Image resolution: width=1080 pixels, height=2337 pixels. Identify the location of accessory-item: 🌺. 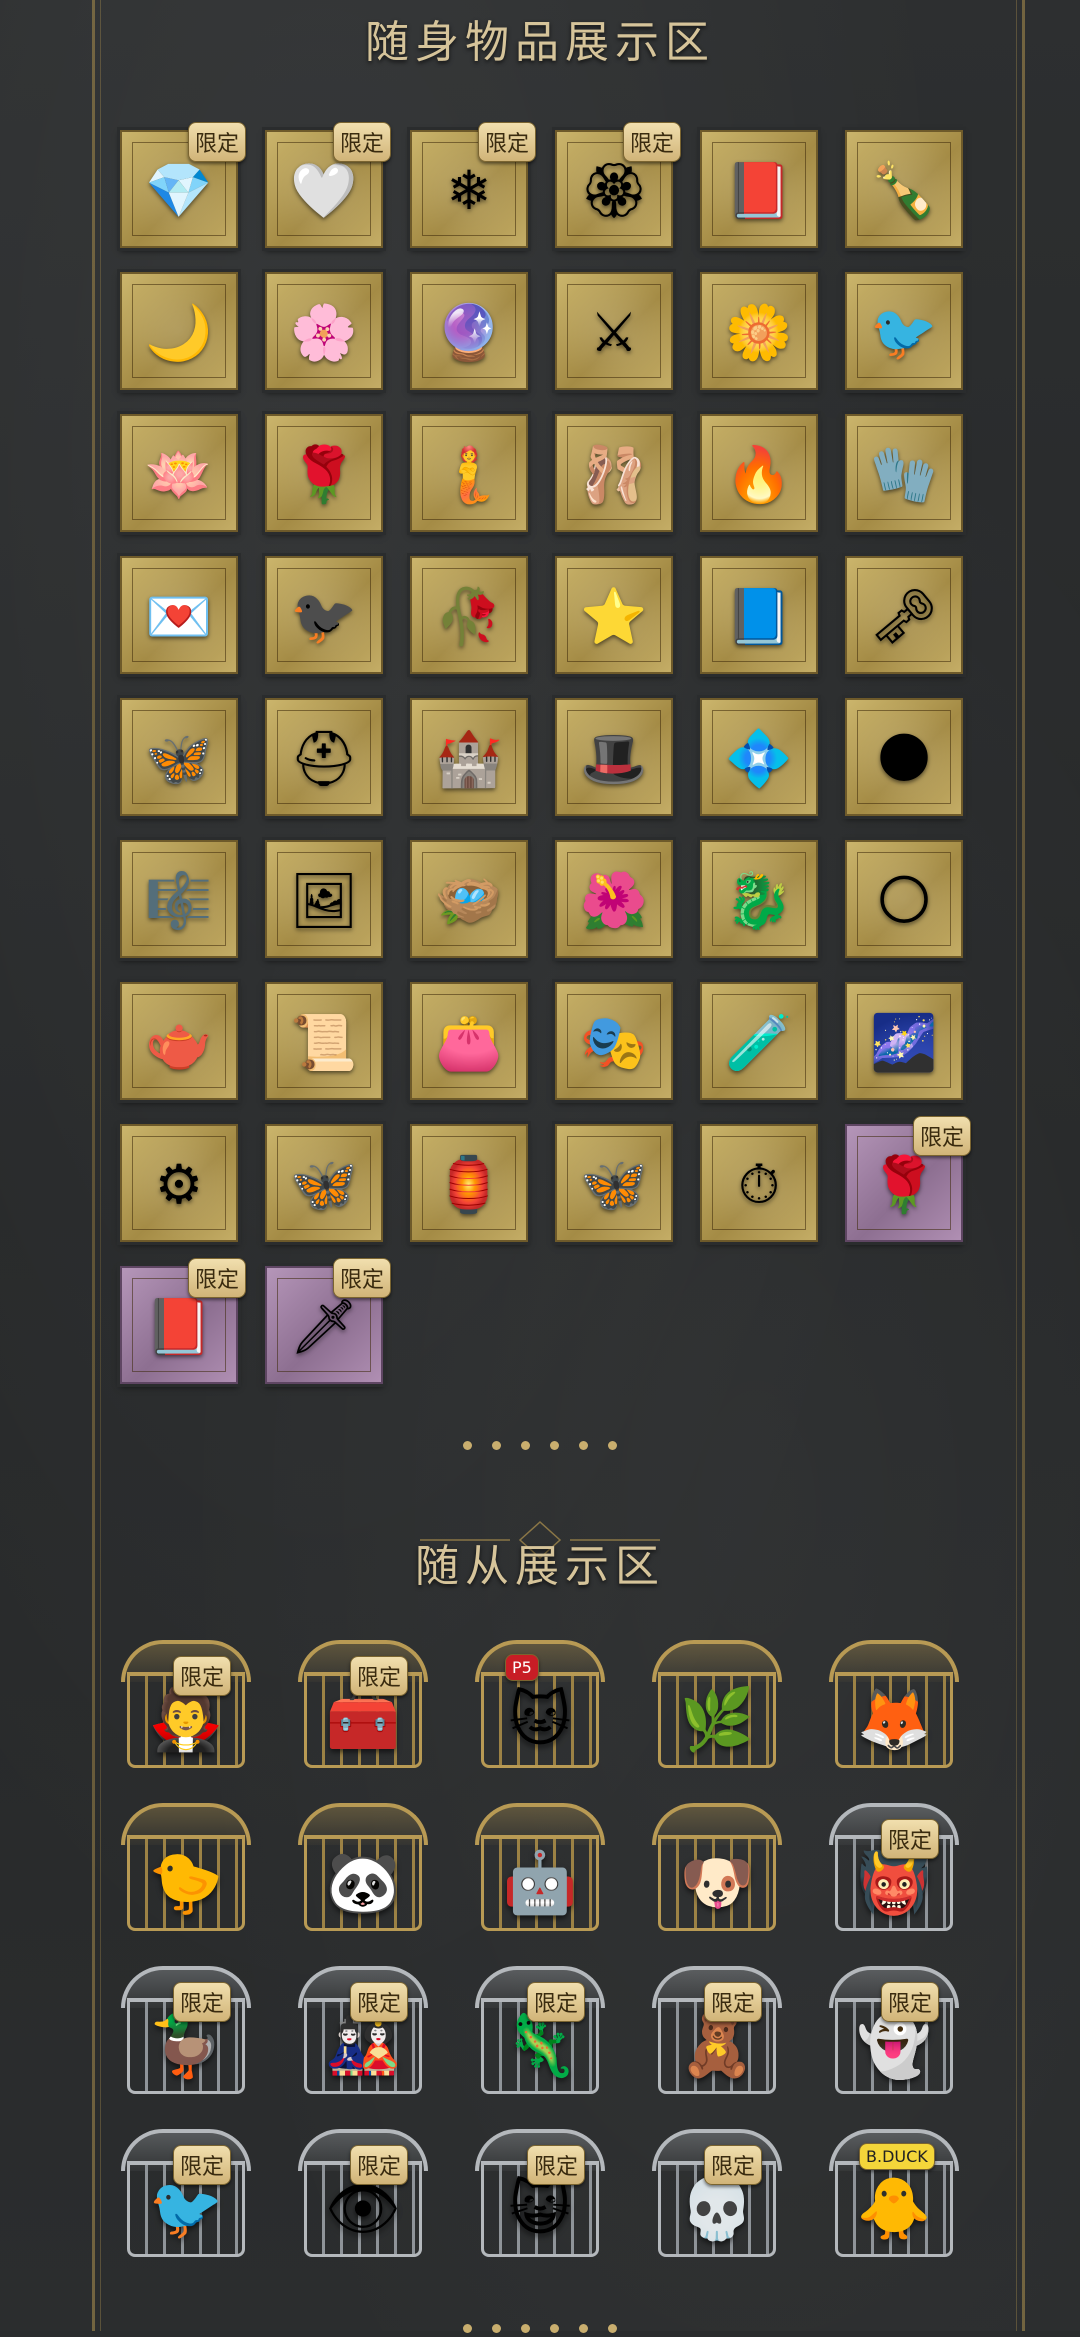
(614, 899).